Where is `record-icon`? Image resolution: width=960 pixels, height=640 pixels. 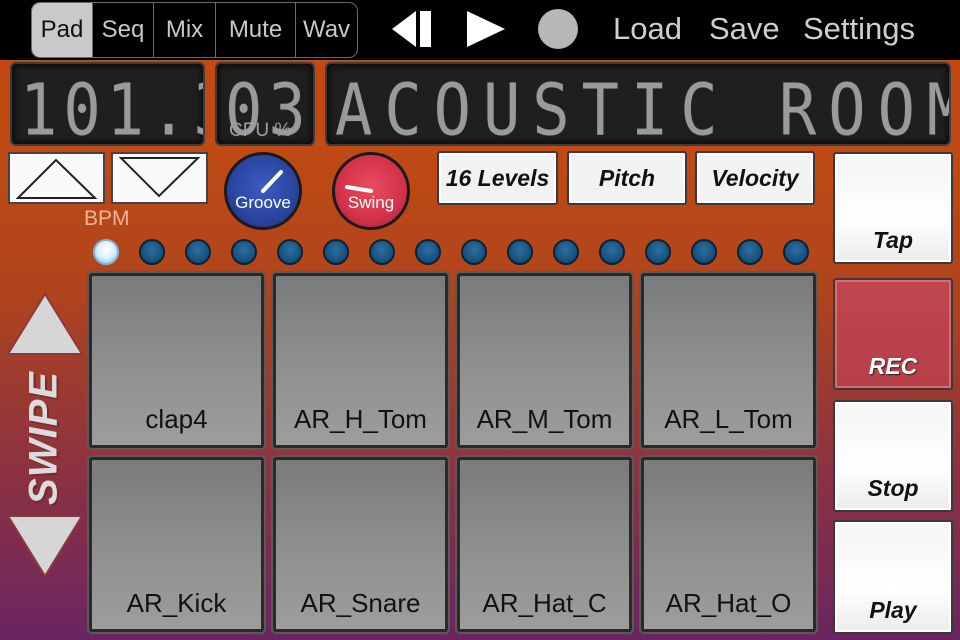
record-icon is located at coordinates (558, 29).